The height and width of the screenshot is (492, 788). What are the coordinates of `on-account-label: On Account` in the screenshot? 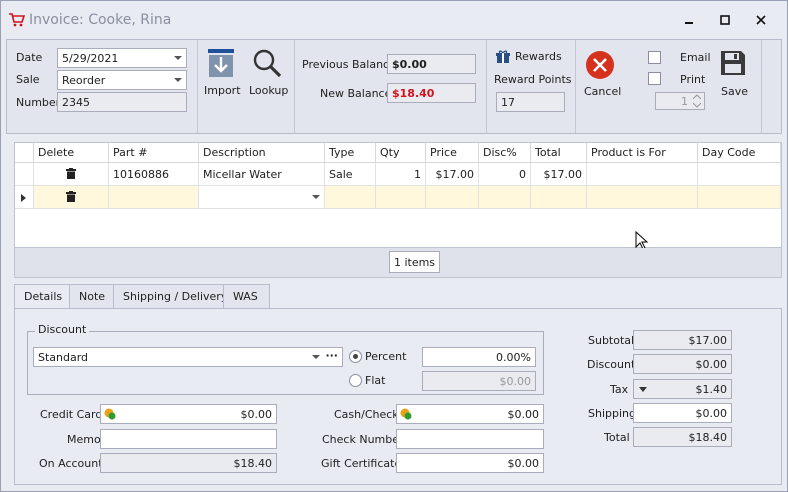 It's located at (71, 463).